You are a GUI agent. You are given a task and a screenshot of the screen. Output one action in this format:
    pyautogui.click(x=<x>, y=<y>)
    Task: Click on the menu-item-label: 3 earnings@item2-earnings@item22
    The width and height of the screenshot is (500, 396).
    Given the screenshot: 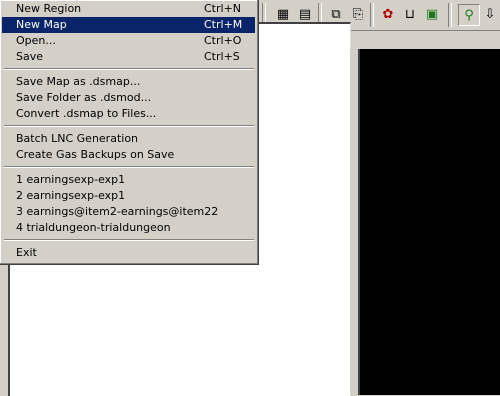 What is the action you would take?
    pyautogui.click(x=117, y=211)
    